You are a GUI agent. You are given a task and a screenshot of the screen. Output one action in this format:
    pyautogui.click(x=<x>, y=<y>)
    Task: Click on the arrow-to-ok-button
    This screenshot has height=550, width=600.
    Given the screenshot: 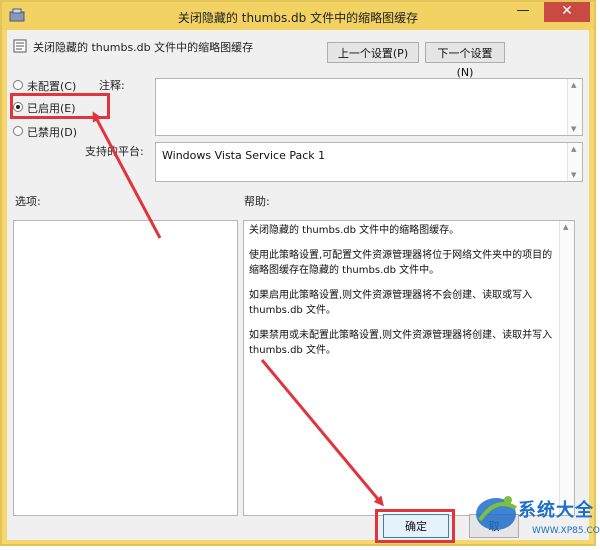 What is the action you would take?
    pyautogui.click(x=322, y=433)
    